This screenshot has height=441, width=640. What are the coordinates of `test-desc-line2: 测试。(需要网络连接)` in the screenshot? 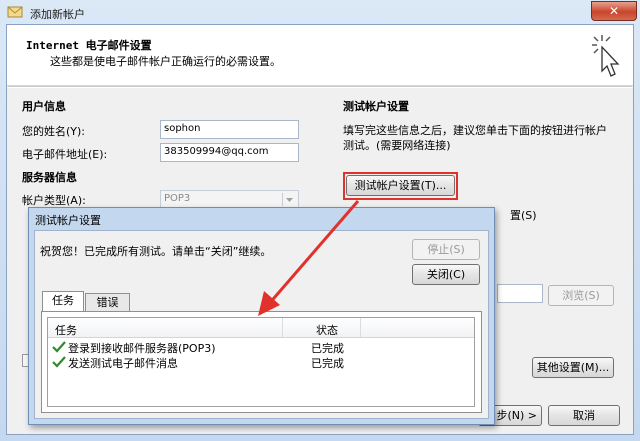 It's located at (397, 145).